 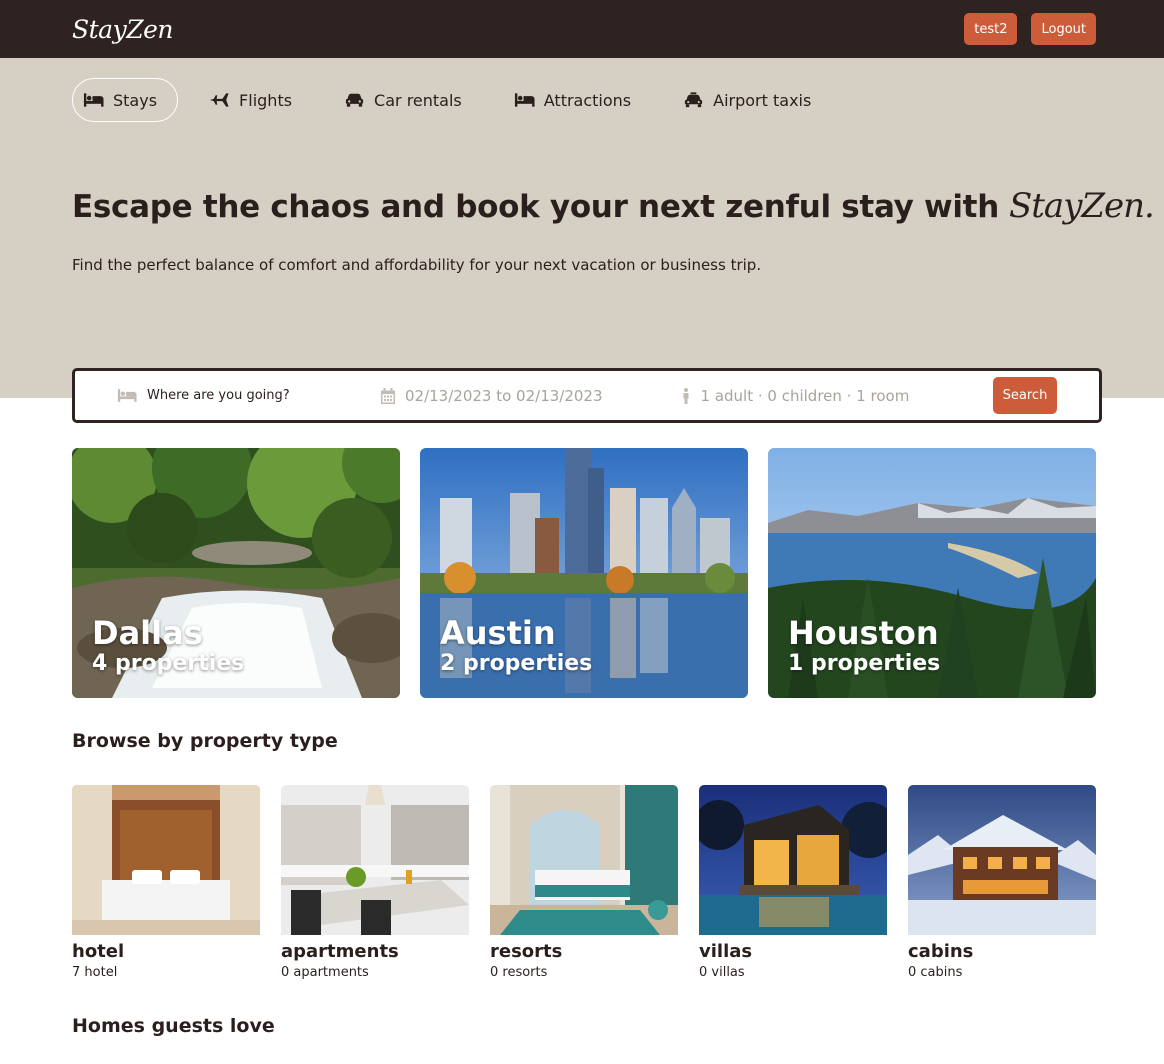 What do you see at coordinates (722, 972) in the screenshot?
I see `property-type-count: 0 villas` at bounding box center [722, 972].